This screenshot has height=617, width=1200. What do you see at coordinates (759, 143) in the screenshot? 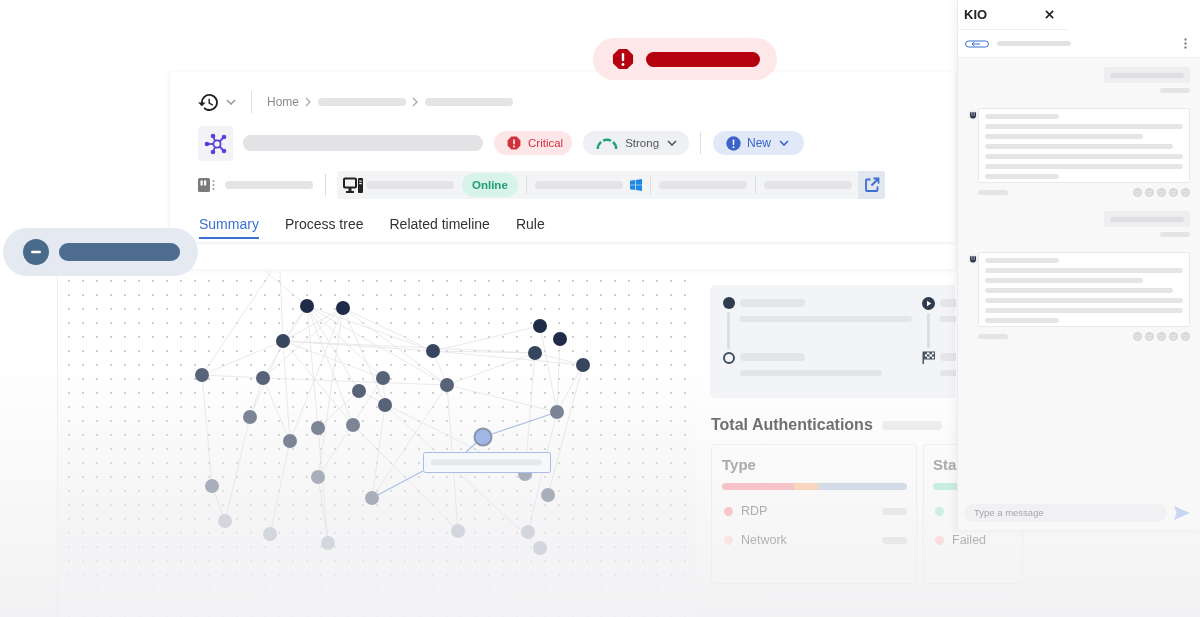
I see `status-dropdown: New` at bounding box center [759, 143].